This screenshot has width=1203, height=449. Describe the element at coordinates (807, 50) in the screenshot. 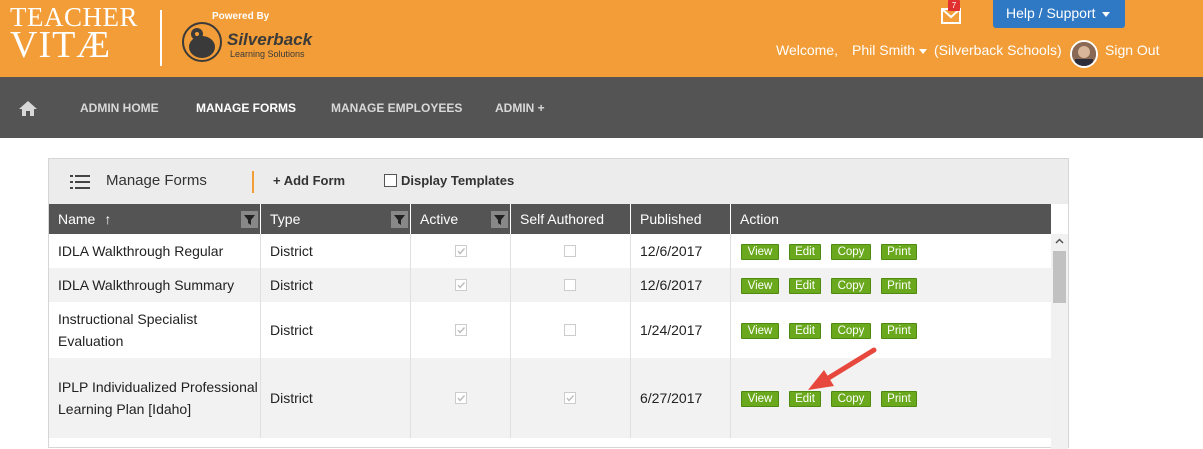

I see `welcome-text: Welcome,` at that location.